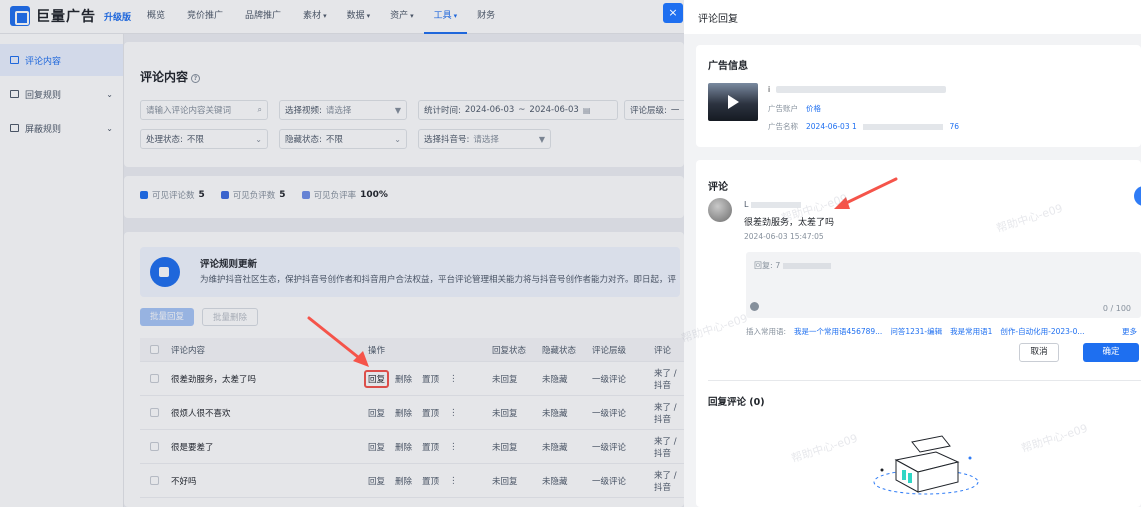  Describe the element at coordinates (728, 66) in the screenshot. I see `ad-info-title: 广告信息` at that location.